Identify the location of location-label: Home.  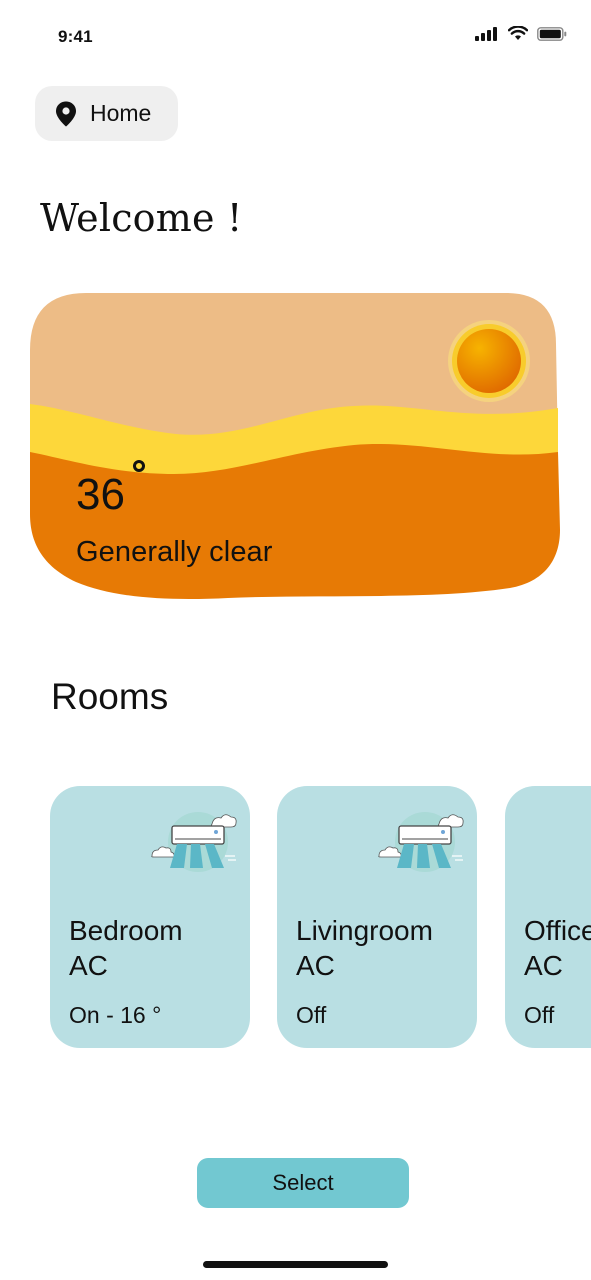
(121, 113).